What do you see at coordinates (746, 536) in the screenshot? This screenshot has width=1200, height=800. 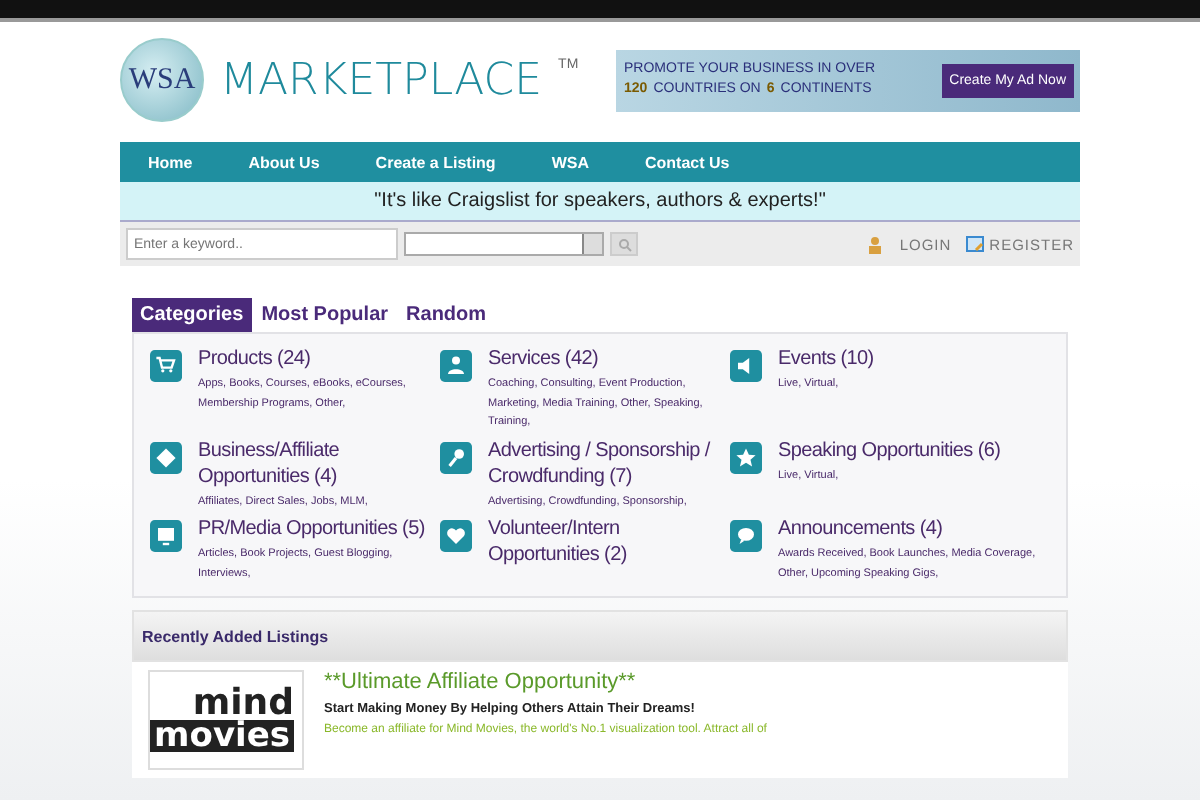 I see `bubble-icon` at bounding box center [746, 536].